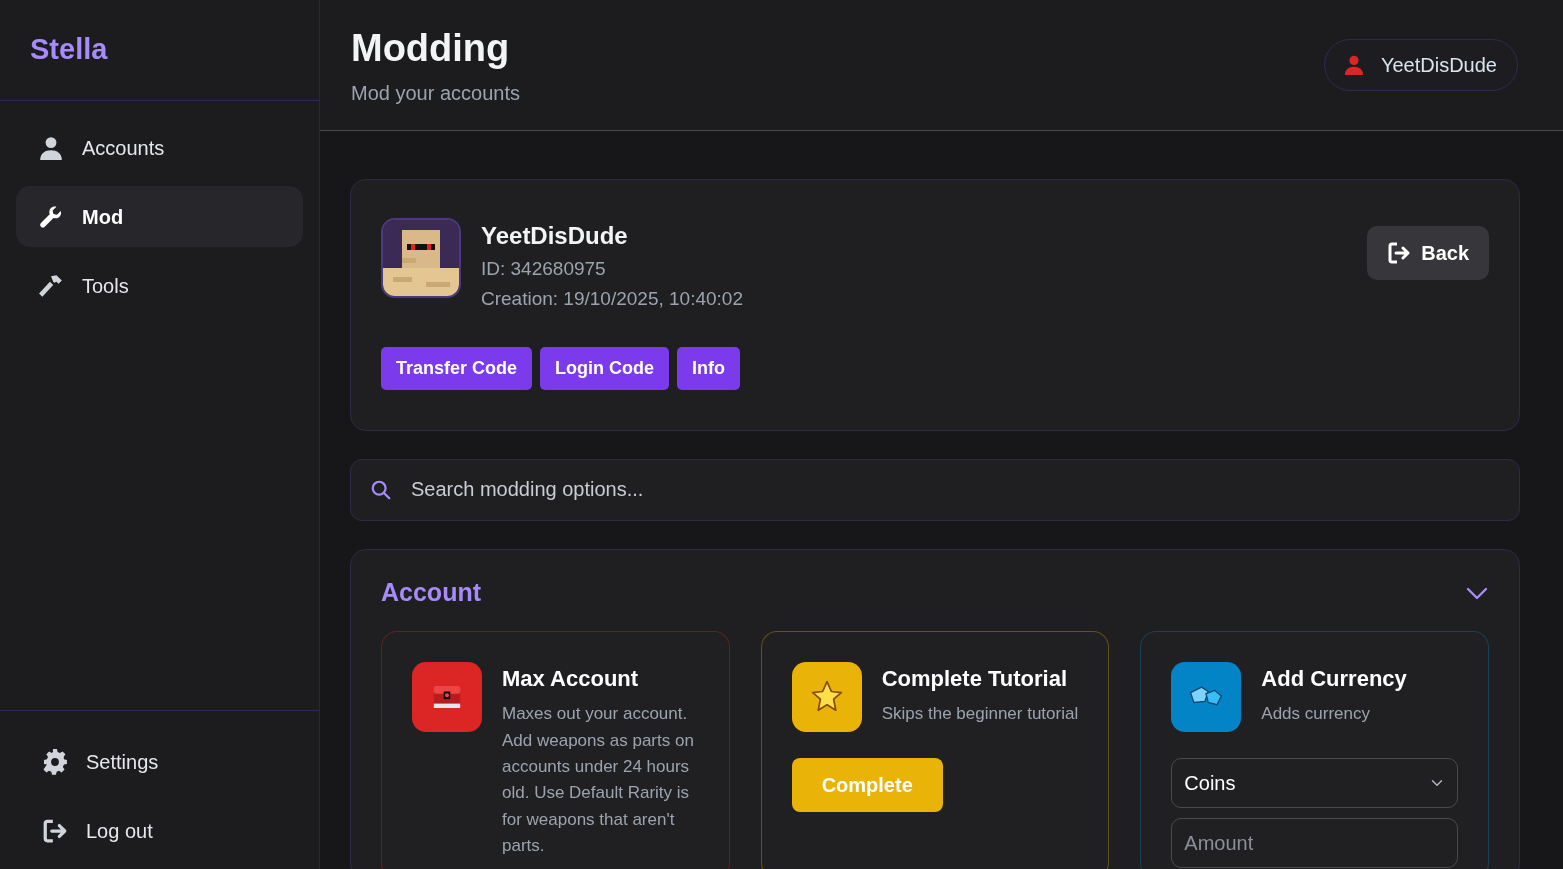 The height and width of the screenshot is (869, 1563). Describe the element at coordinates (598, 780) in the screenshot. I see `card-description: Maxes out your account. Add weapons as parts on accounts under 24 hours old. Use Default Rarity is for weapons that aren't parts.` at that location.